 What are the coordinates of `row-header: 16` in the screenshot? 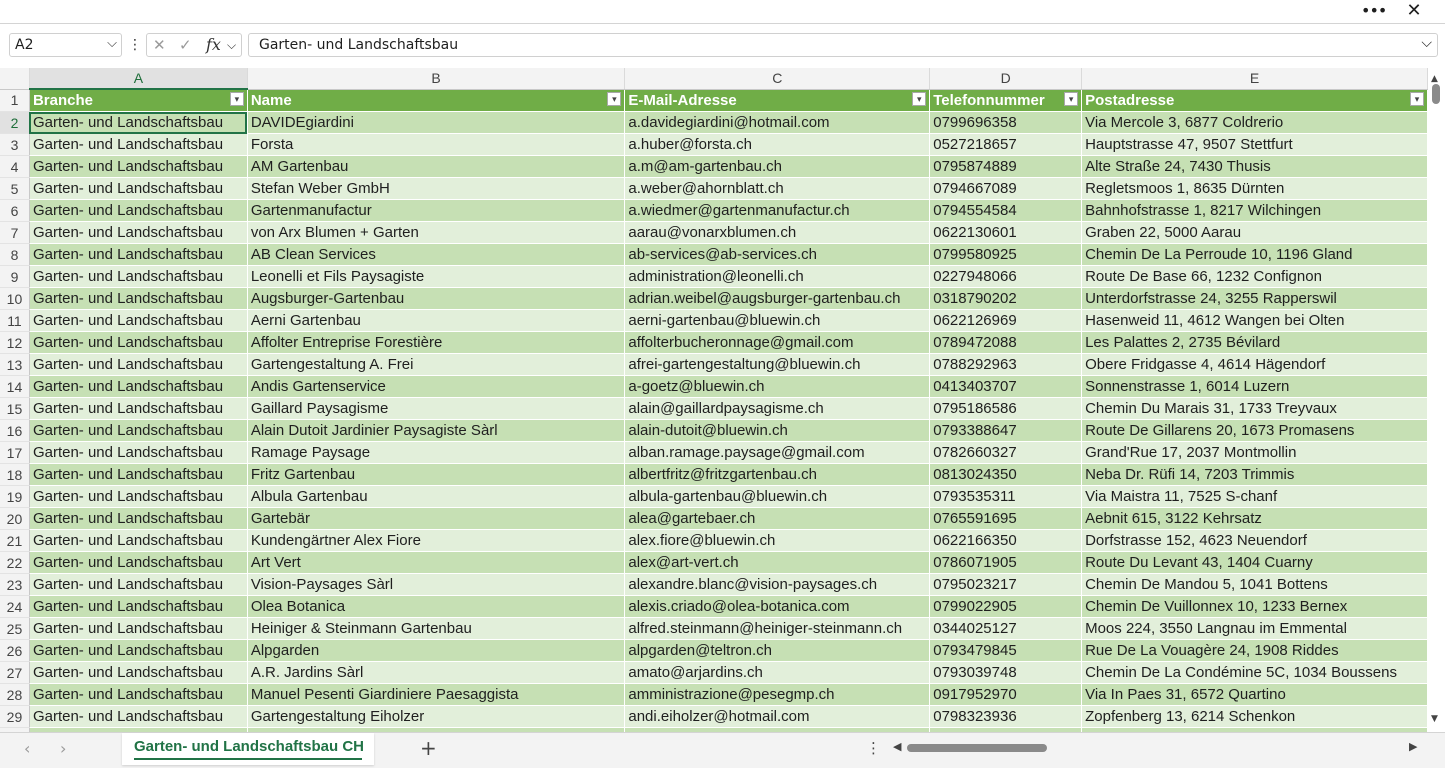 It's located at (15, 430).